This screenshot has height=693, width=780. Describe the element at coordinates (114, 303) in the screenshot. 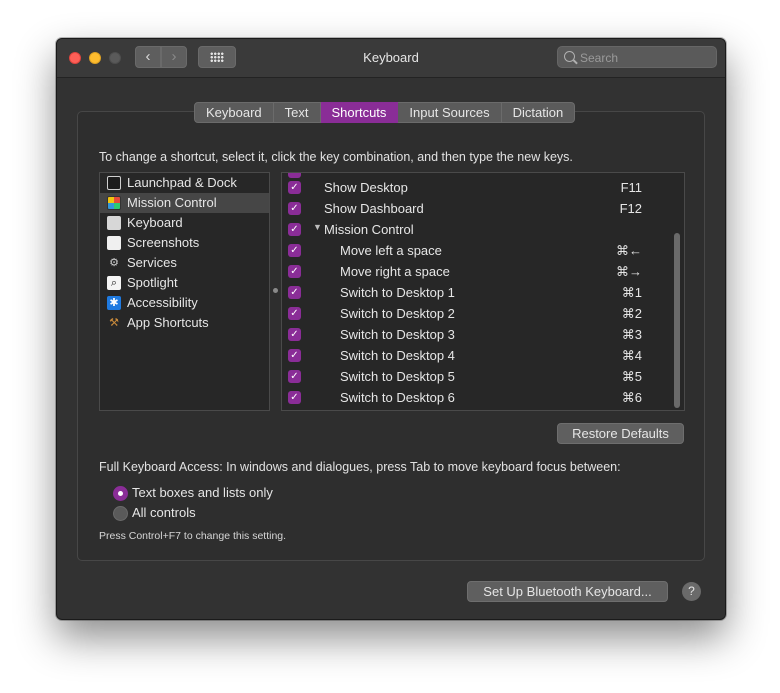

I see `accessibility-icon: ✱` at that location.